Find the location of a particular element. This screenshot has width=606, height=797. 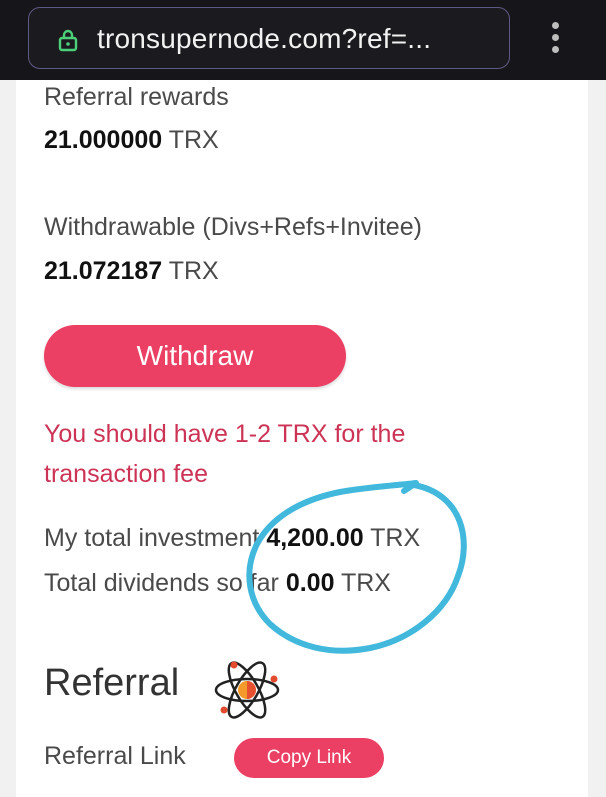

total-dividends-label: Total dividends so far is located at coordinates (161, 583).